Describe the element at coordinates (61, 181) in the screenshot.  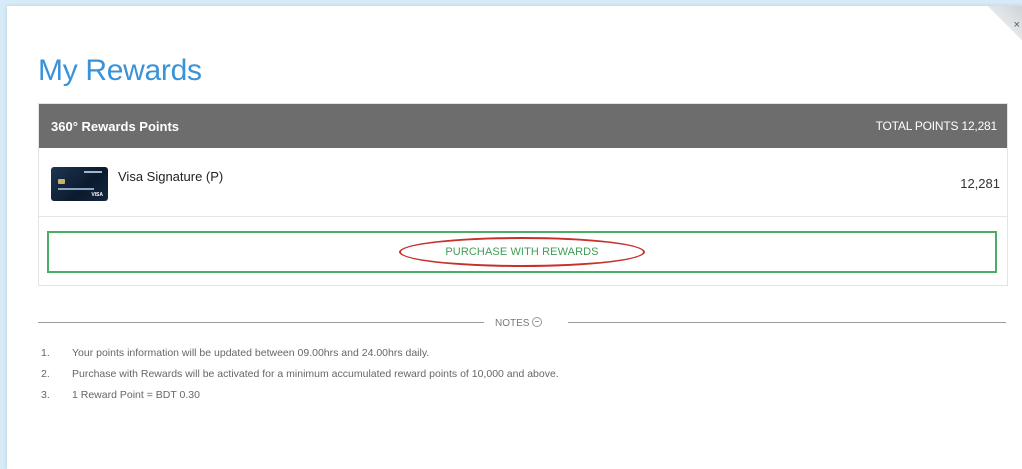
I see `card-chip` at that location.